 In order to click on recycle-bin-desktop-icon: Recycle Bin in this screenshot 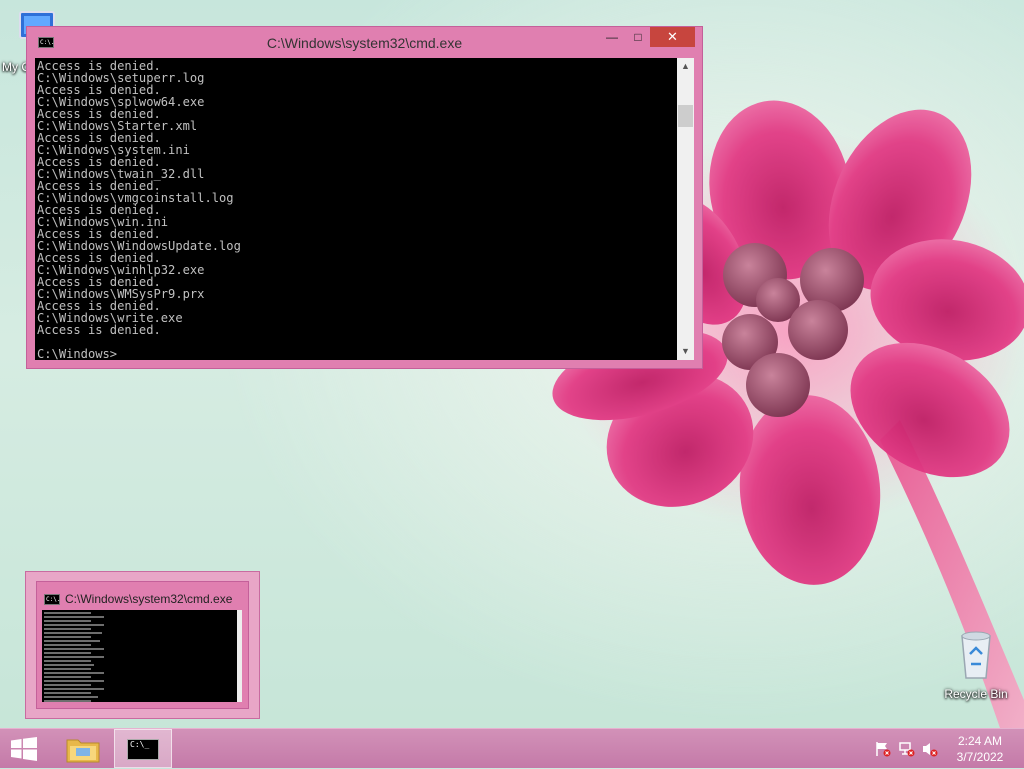, I will do `click(976, 665)`.